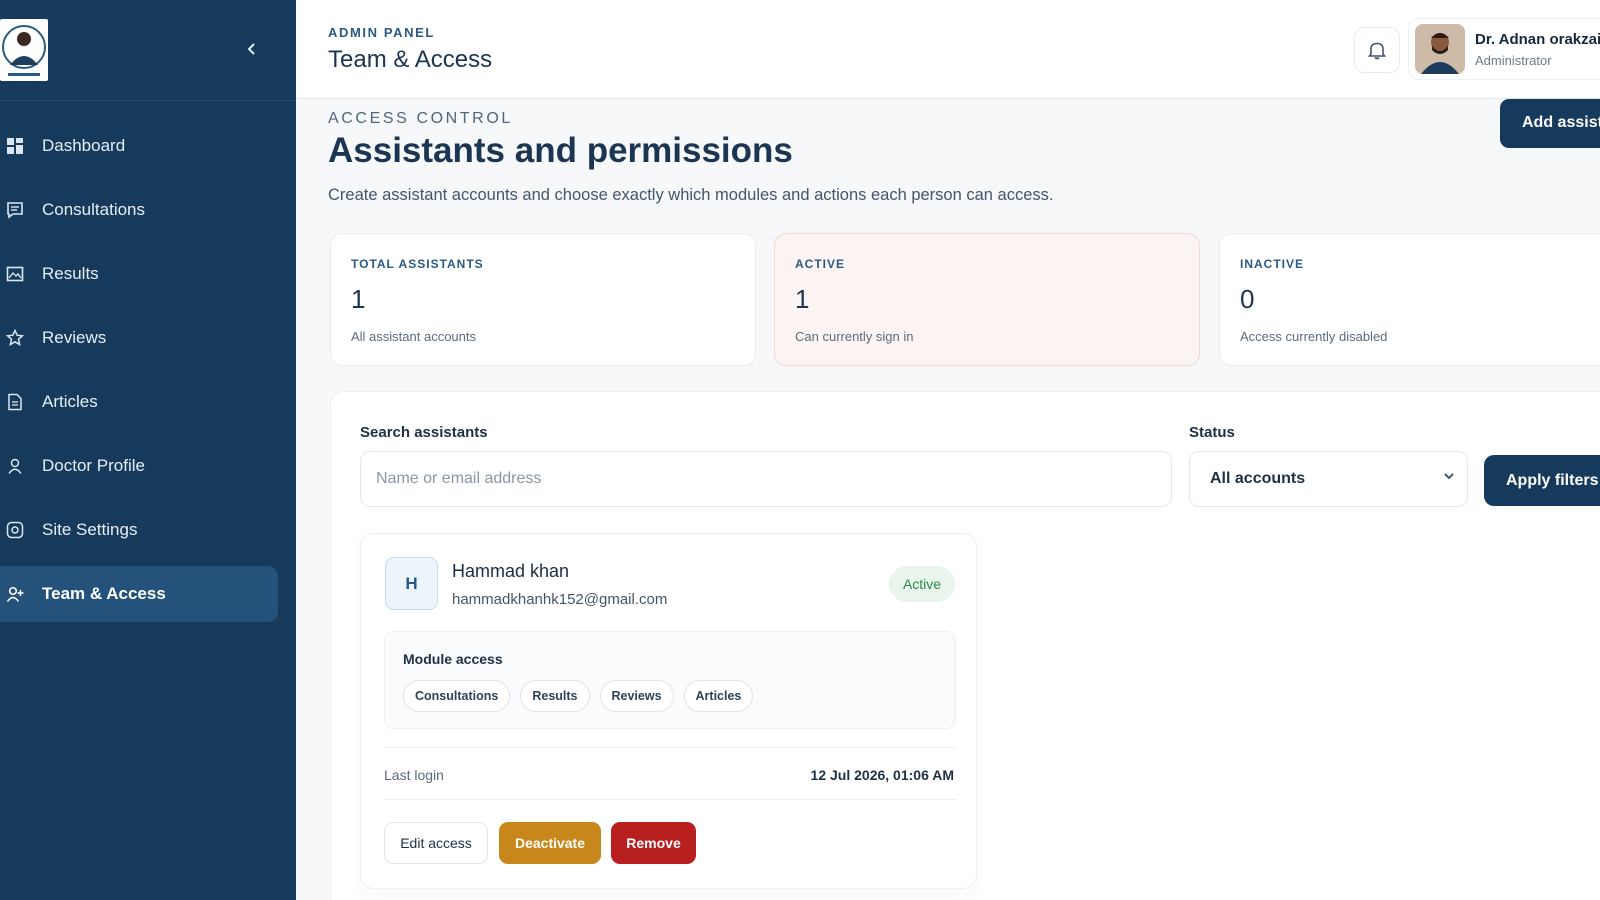  I want to click on sidebar-item-label: Articles, so click(70, 401).